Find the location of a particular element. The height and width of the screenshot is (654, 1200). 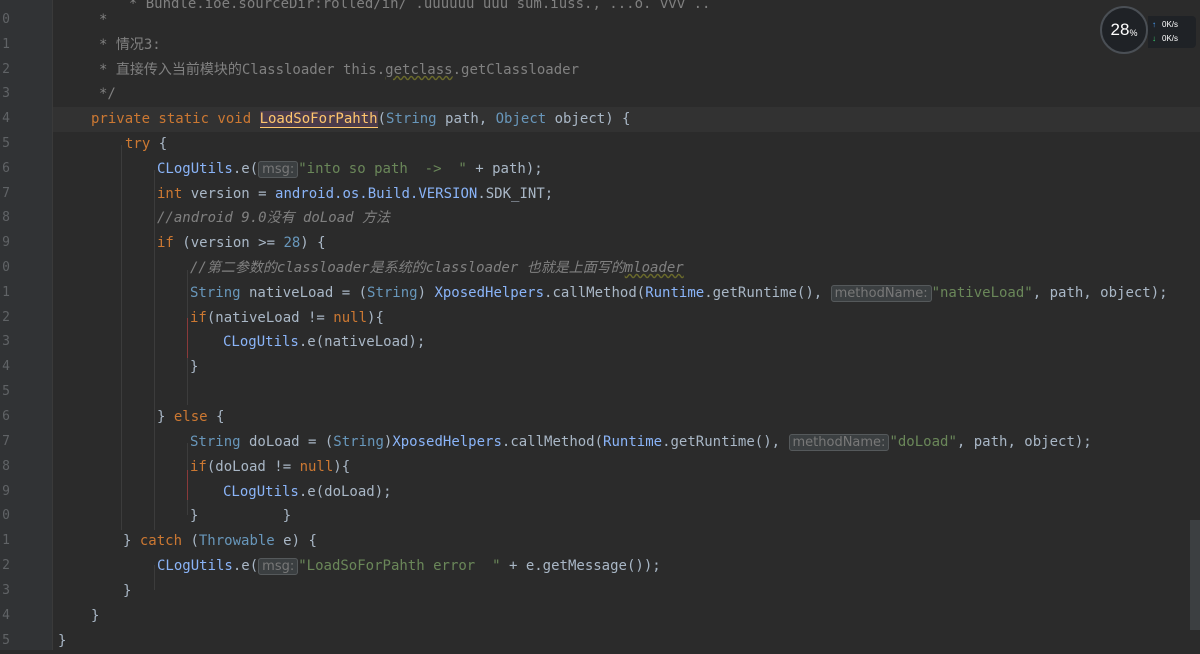

code-text: doLoad = ( is located at coordinates (287, 442).